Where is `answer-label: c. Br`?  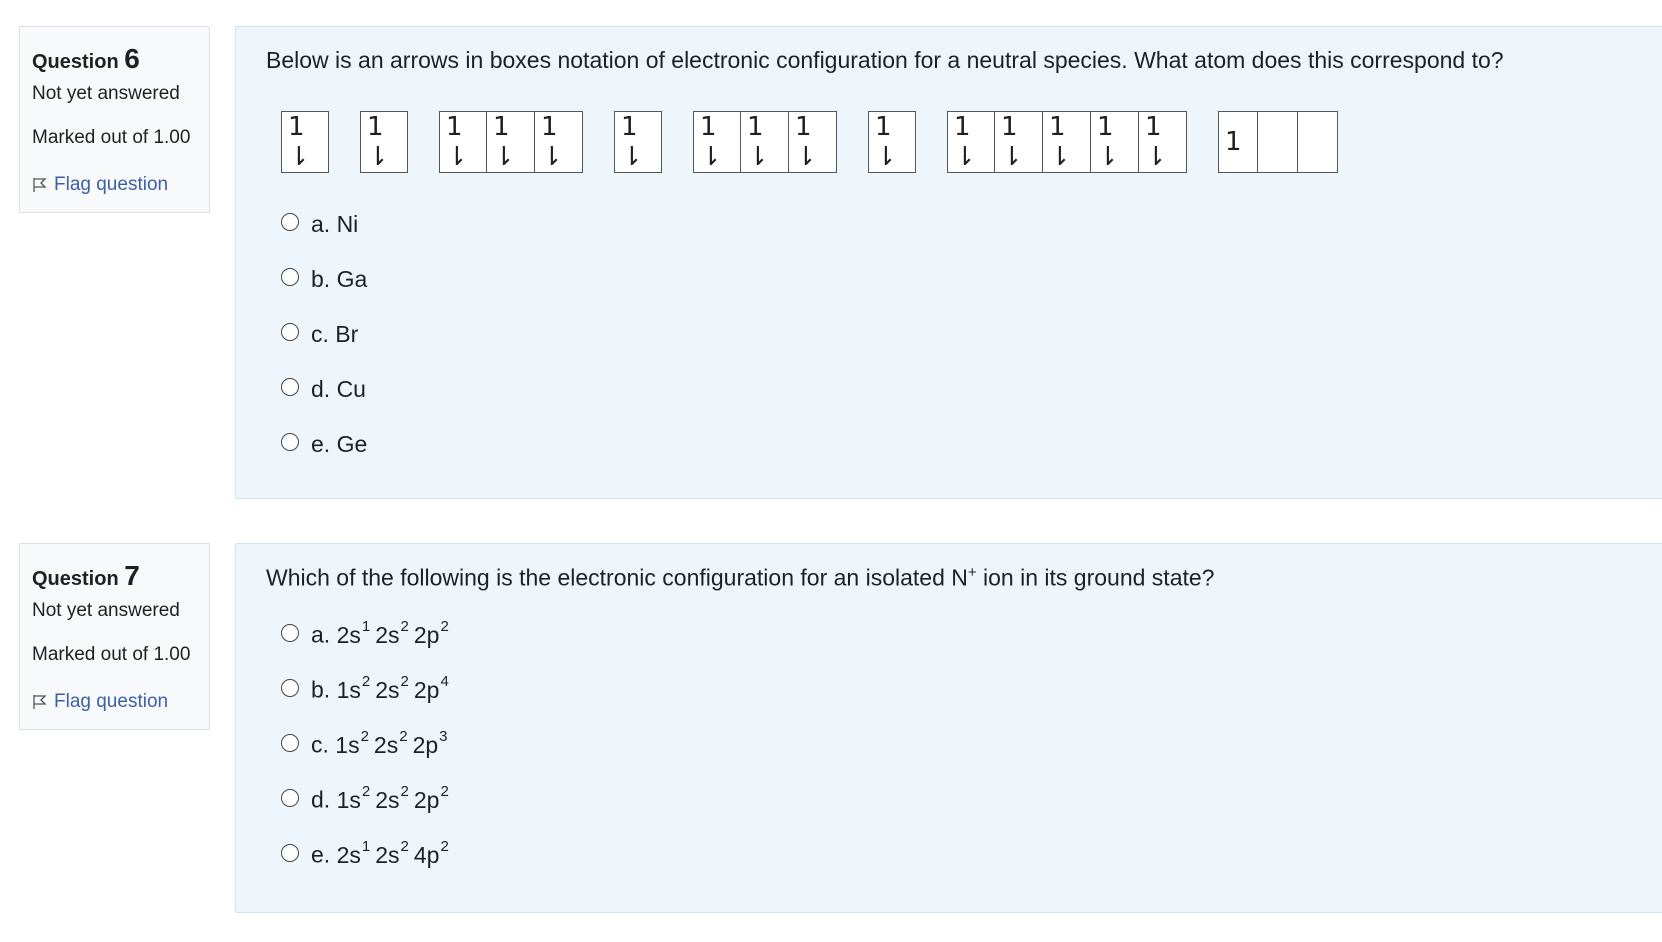
answer-label: c. Br is located at coordinates (335, 333).